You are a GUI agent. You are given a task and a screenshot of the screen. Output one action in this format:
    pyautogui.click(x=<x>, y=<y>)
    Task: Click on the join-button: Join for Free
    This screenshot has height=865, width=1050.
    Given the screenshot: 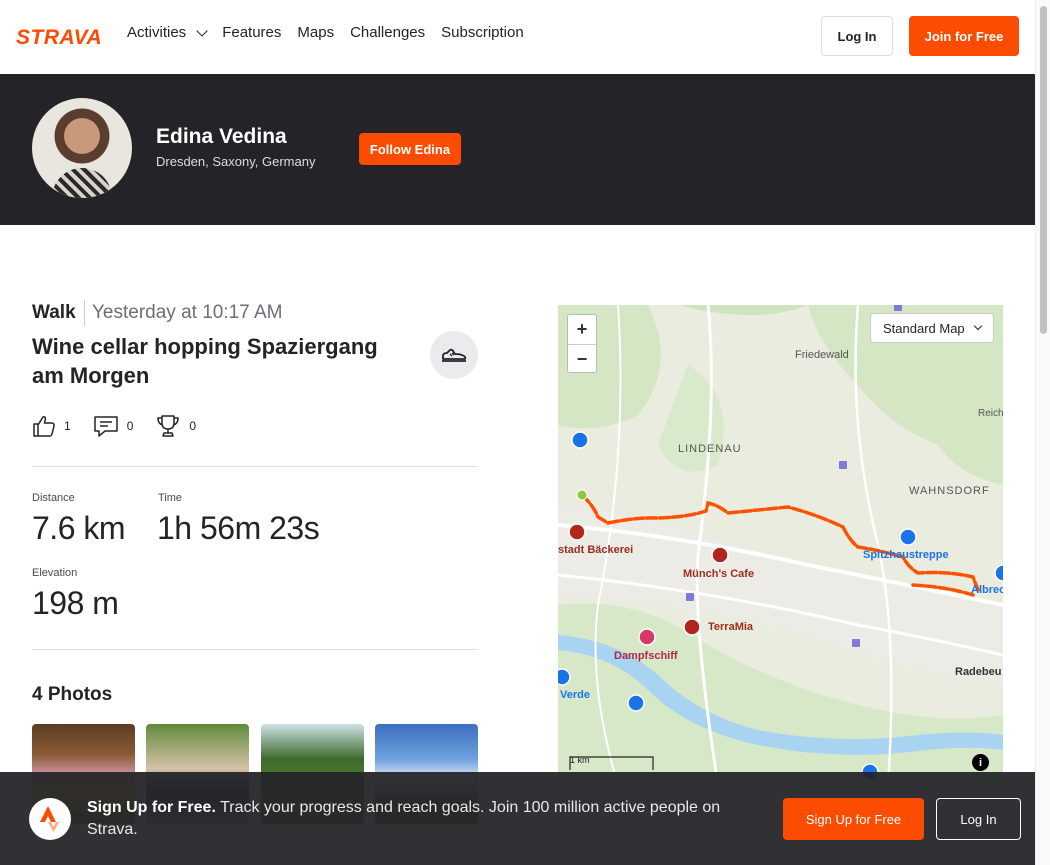 What is the action you would take?
    pyautogui.click(x=964, y=36)
    